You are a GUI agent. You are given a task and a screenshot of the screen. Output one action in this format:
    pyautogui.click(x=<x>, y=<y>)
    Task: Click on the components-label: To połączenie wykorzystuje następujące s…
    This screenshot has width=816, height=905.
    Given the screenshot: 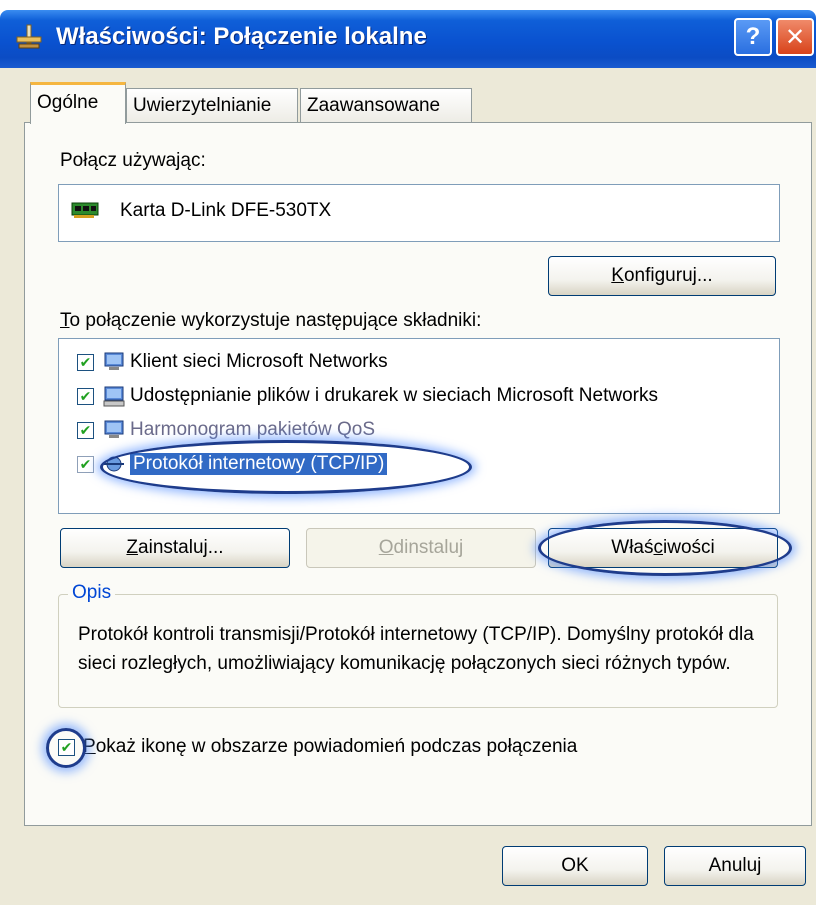 What is the action you would take?
    pyautogui.click(x=270, y=321)
    